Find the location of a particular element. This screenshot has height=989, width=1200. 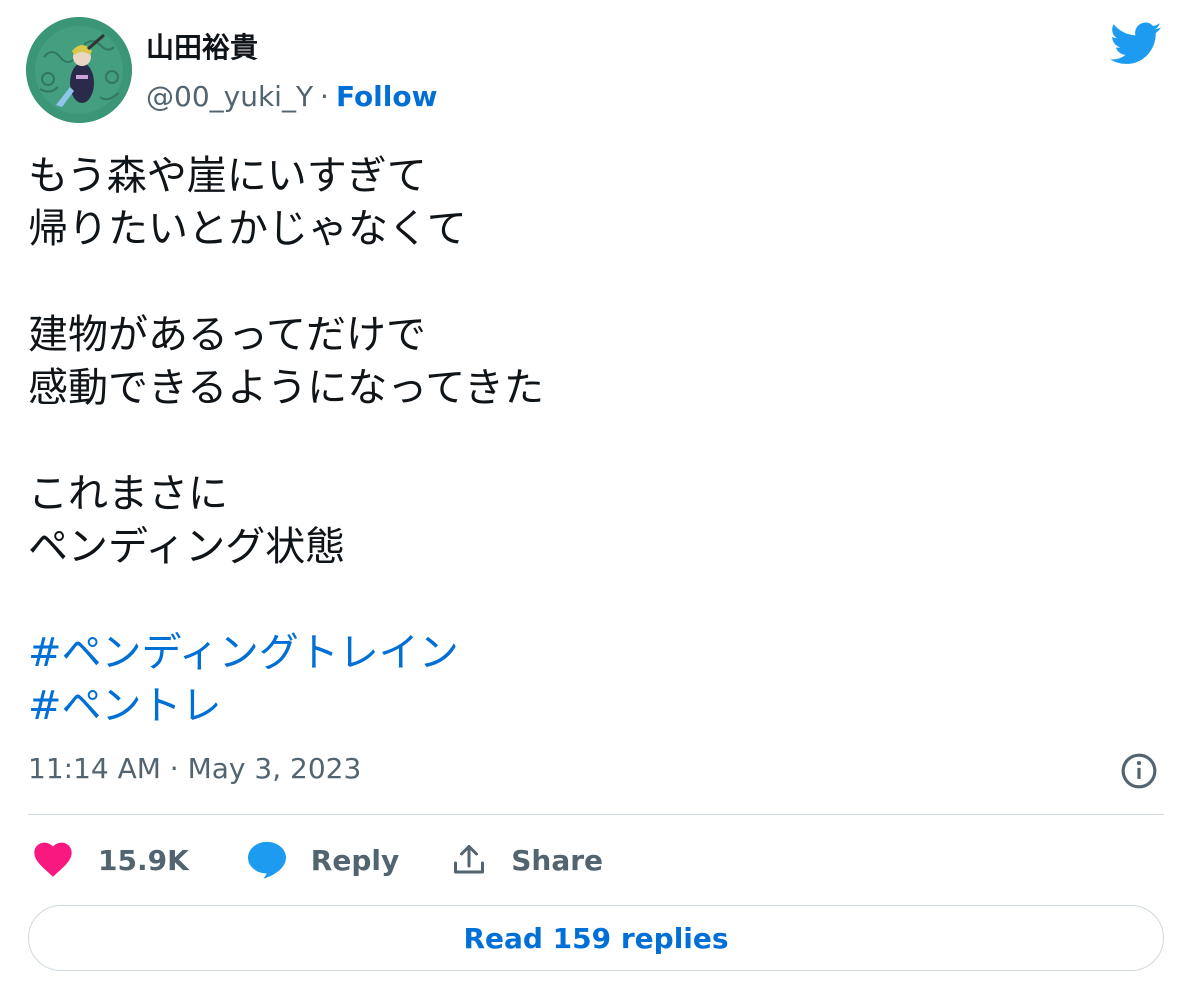

divider is located at coordinates (596, 814).